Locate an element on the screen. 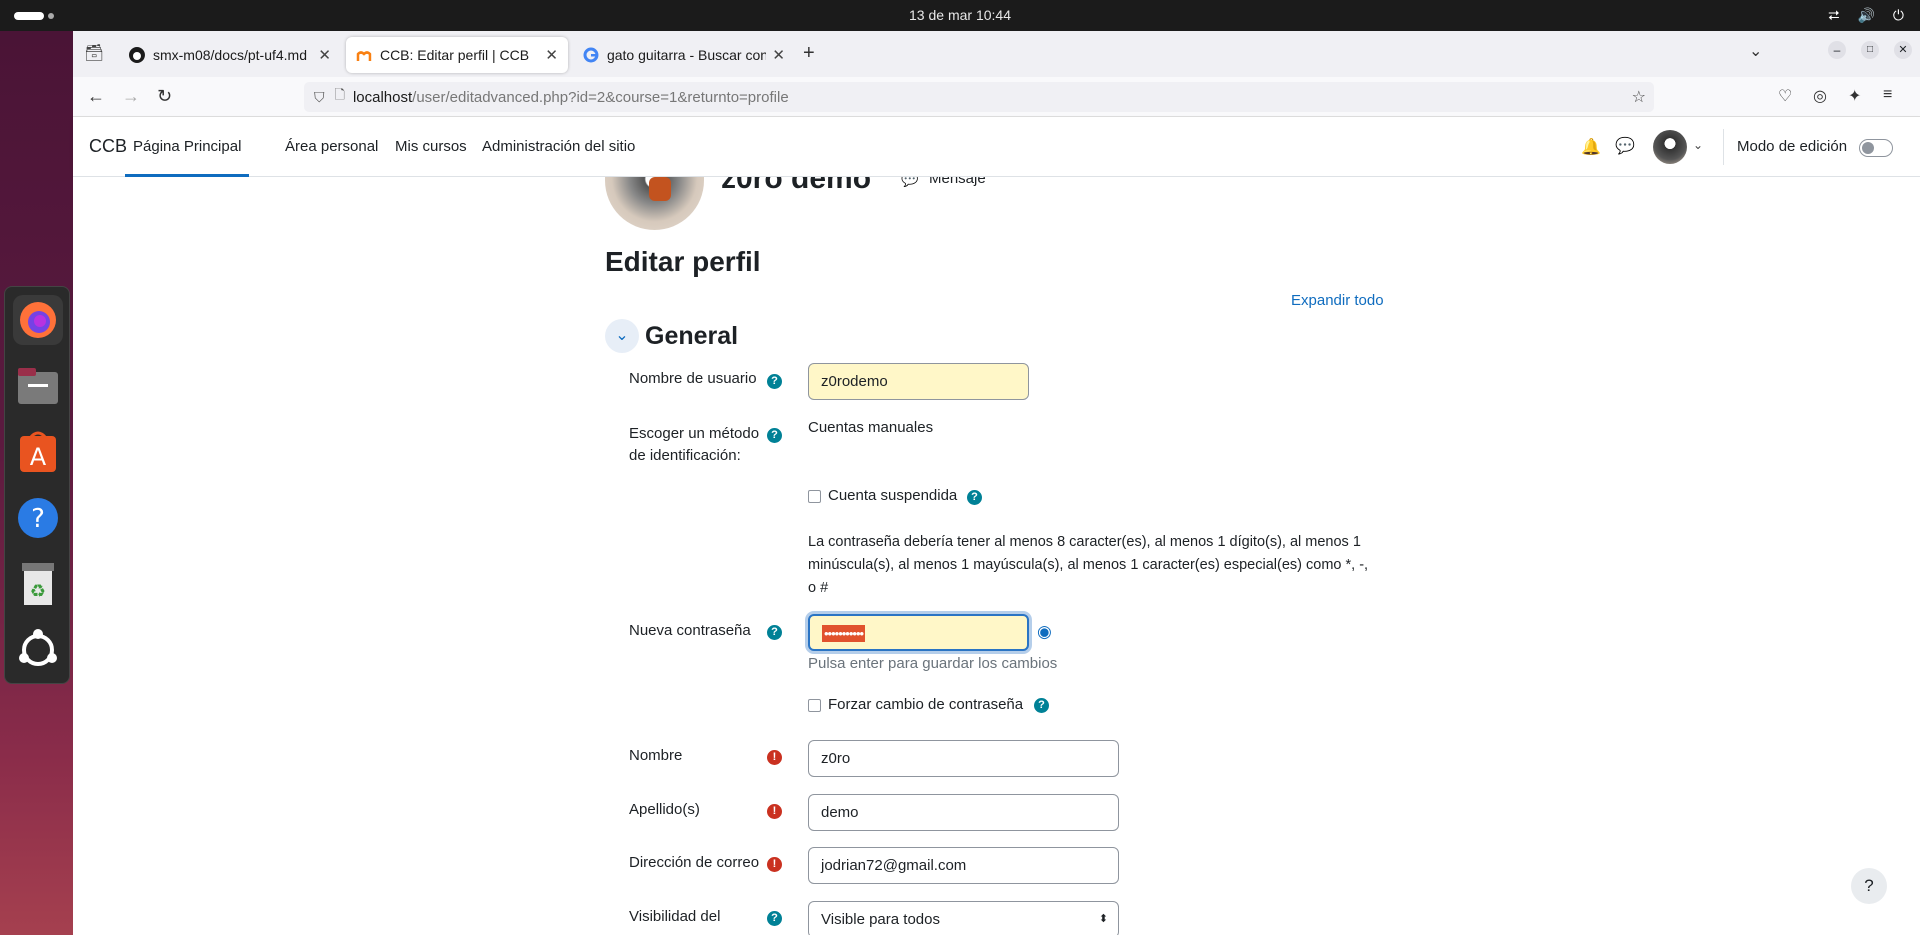  collapse-chevron-icon: ⌄ is located at coordinates (622, 336).